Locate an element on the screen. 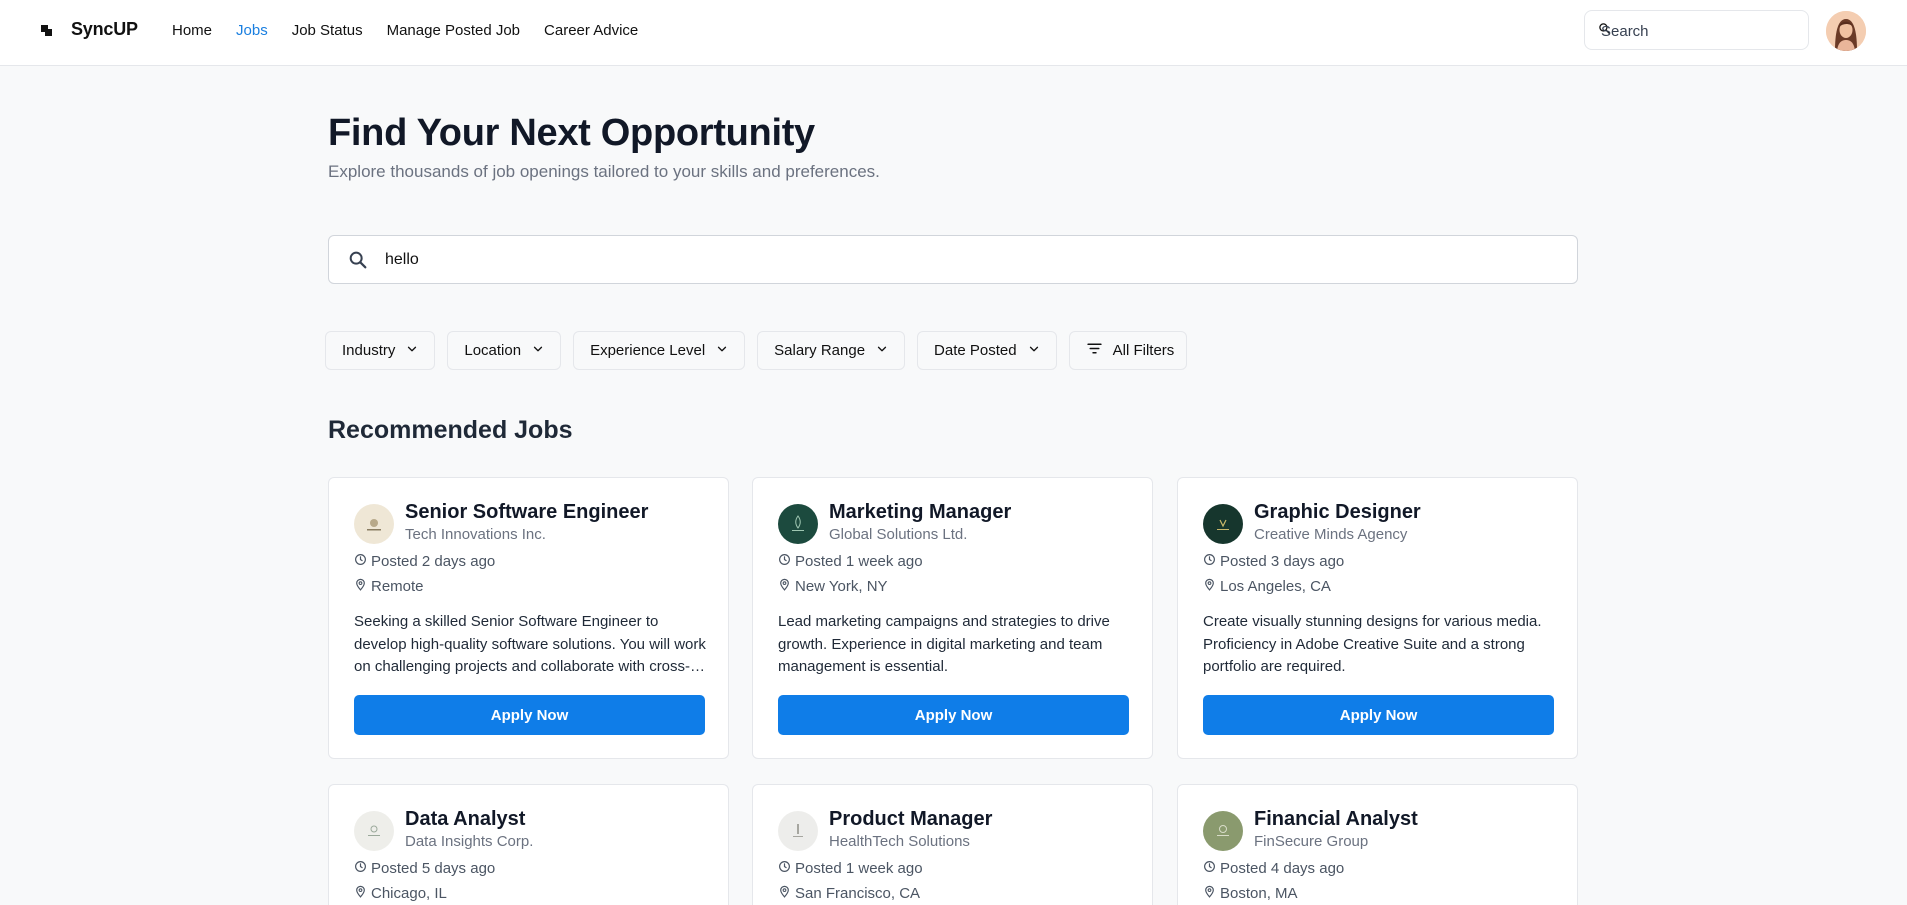 The height and width of the screenshot is (905, 1907). company-name: Tech Innovations Inc. is located at coordinates (475, 534).